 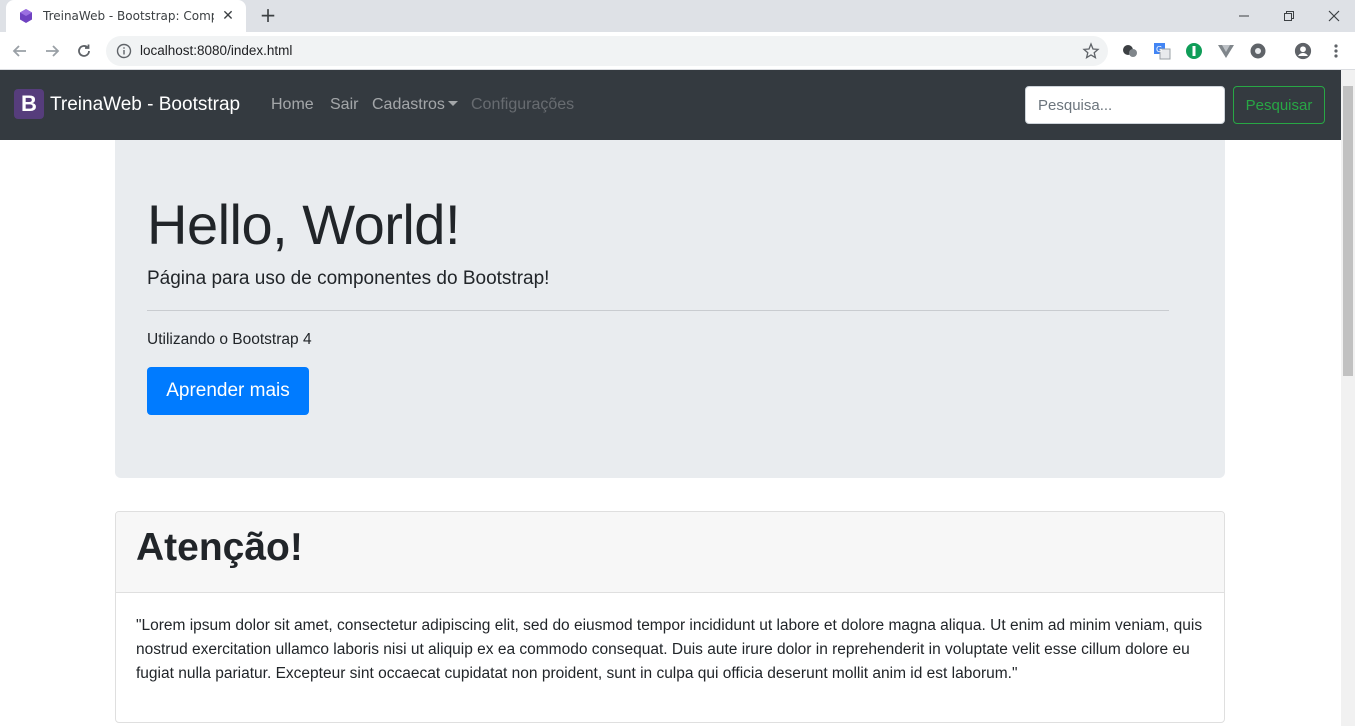 I want to click on learn-more-button: Aprender mais, so click(x=228, y=391).